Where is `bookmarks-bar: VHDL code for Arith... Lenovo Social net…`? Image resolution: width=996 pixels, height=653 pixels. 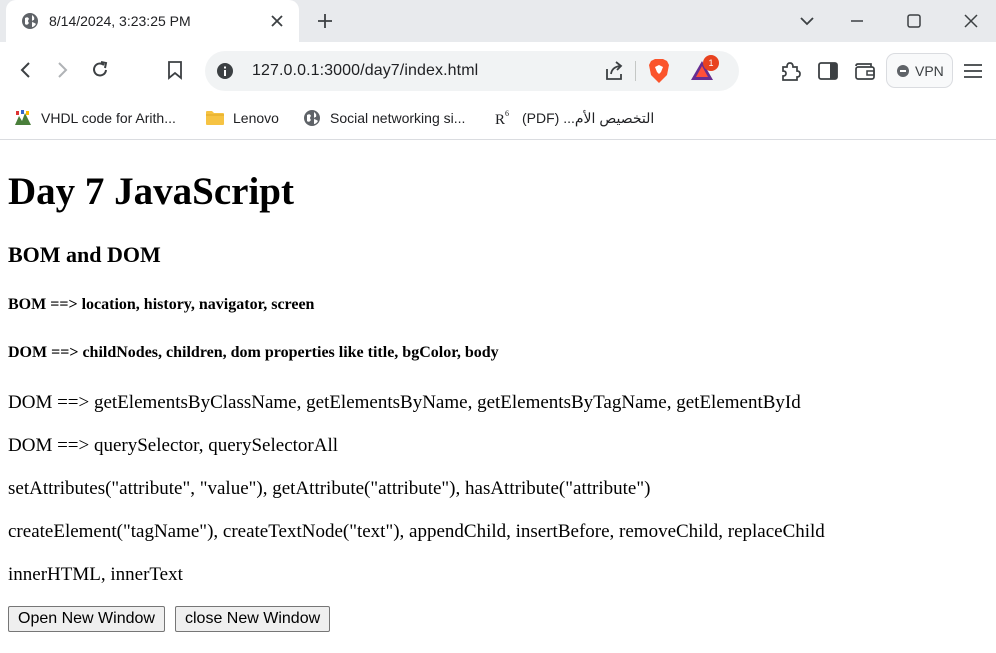
bookmarks-bar: VHDL code for Arith... Lenovo Social net… is located at coordinates (498, 119).